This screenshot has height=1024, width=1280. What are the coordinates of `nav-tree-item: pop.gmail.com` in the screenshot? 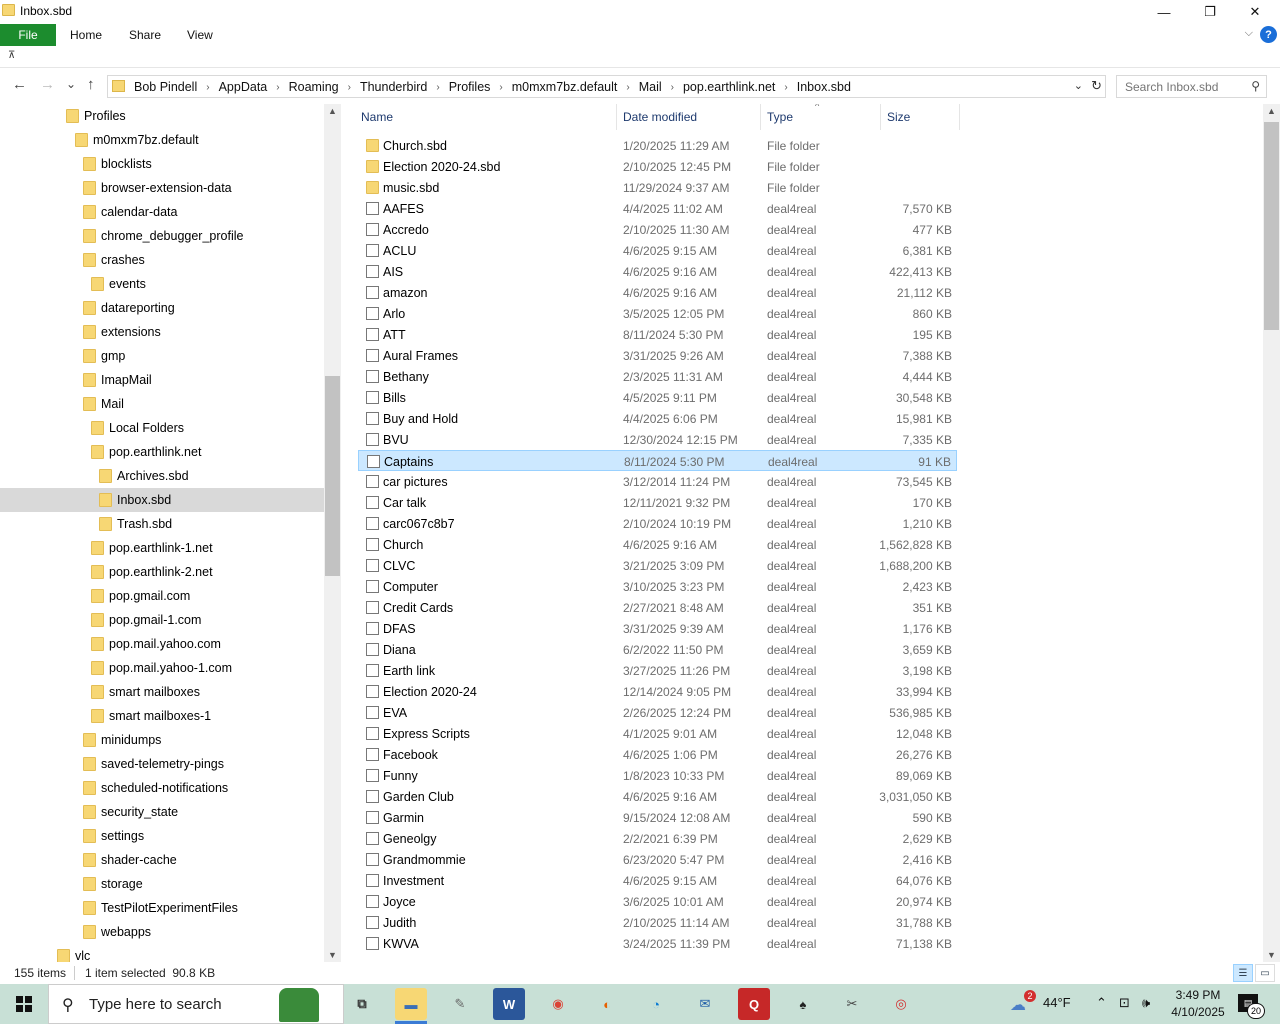 It's located at (162, 596).